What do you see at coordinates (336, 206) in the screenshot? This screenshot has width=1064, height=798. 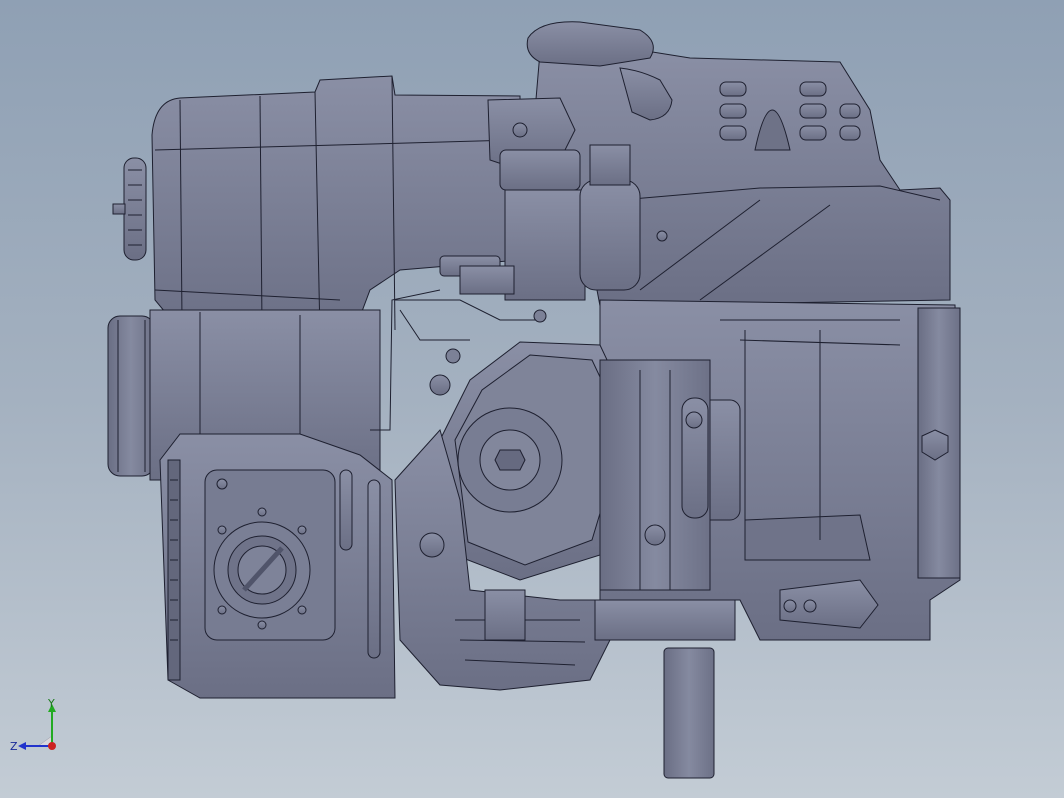 I see `fuel-tank` at bounding box center [336, 206].